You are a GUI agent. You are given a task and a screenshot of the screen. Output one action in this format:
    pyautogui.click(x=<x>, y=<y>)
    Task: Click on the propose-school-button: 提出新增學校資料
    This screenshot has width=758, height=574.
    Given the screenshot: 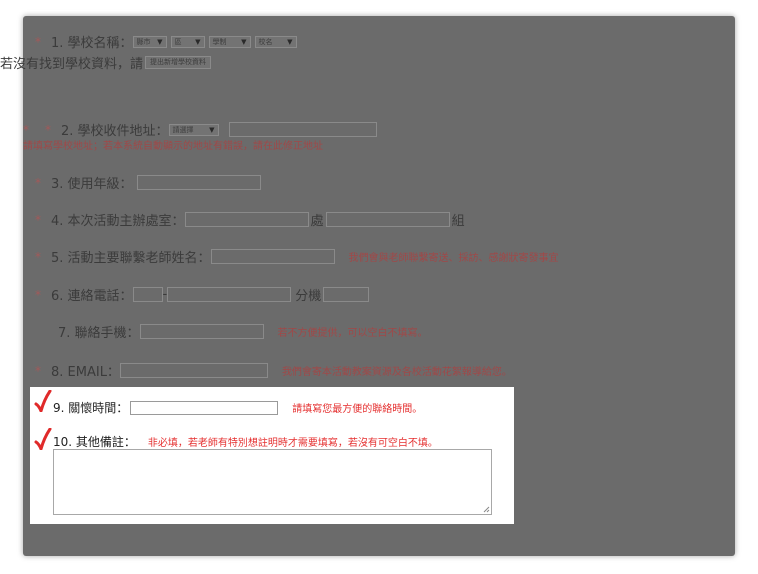 What is the action you would take?
    pyautogui.click(x=178, y=62)
    